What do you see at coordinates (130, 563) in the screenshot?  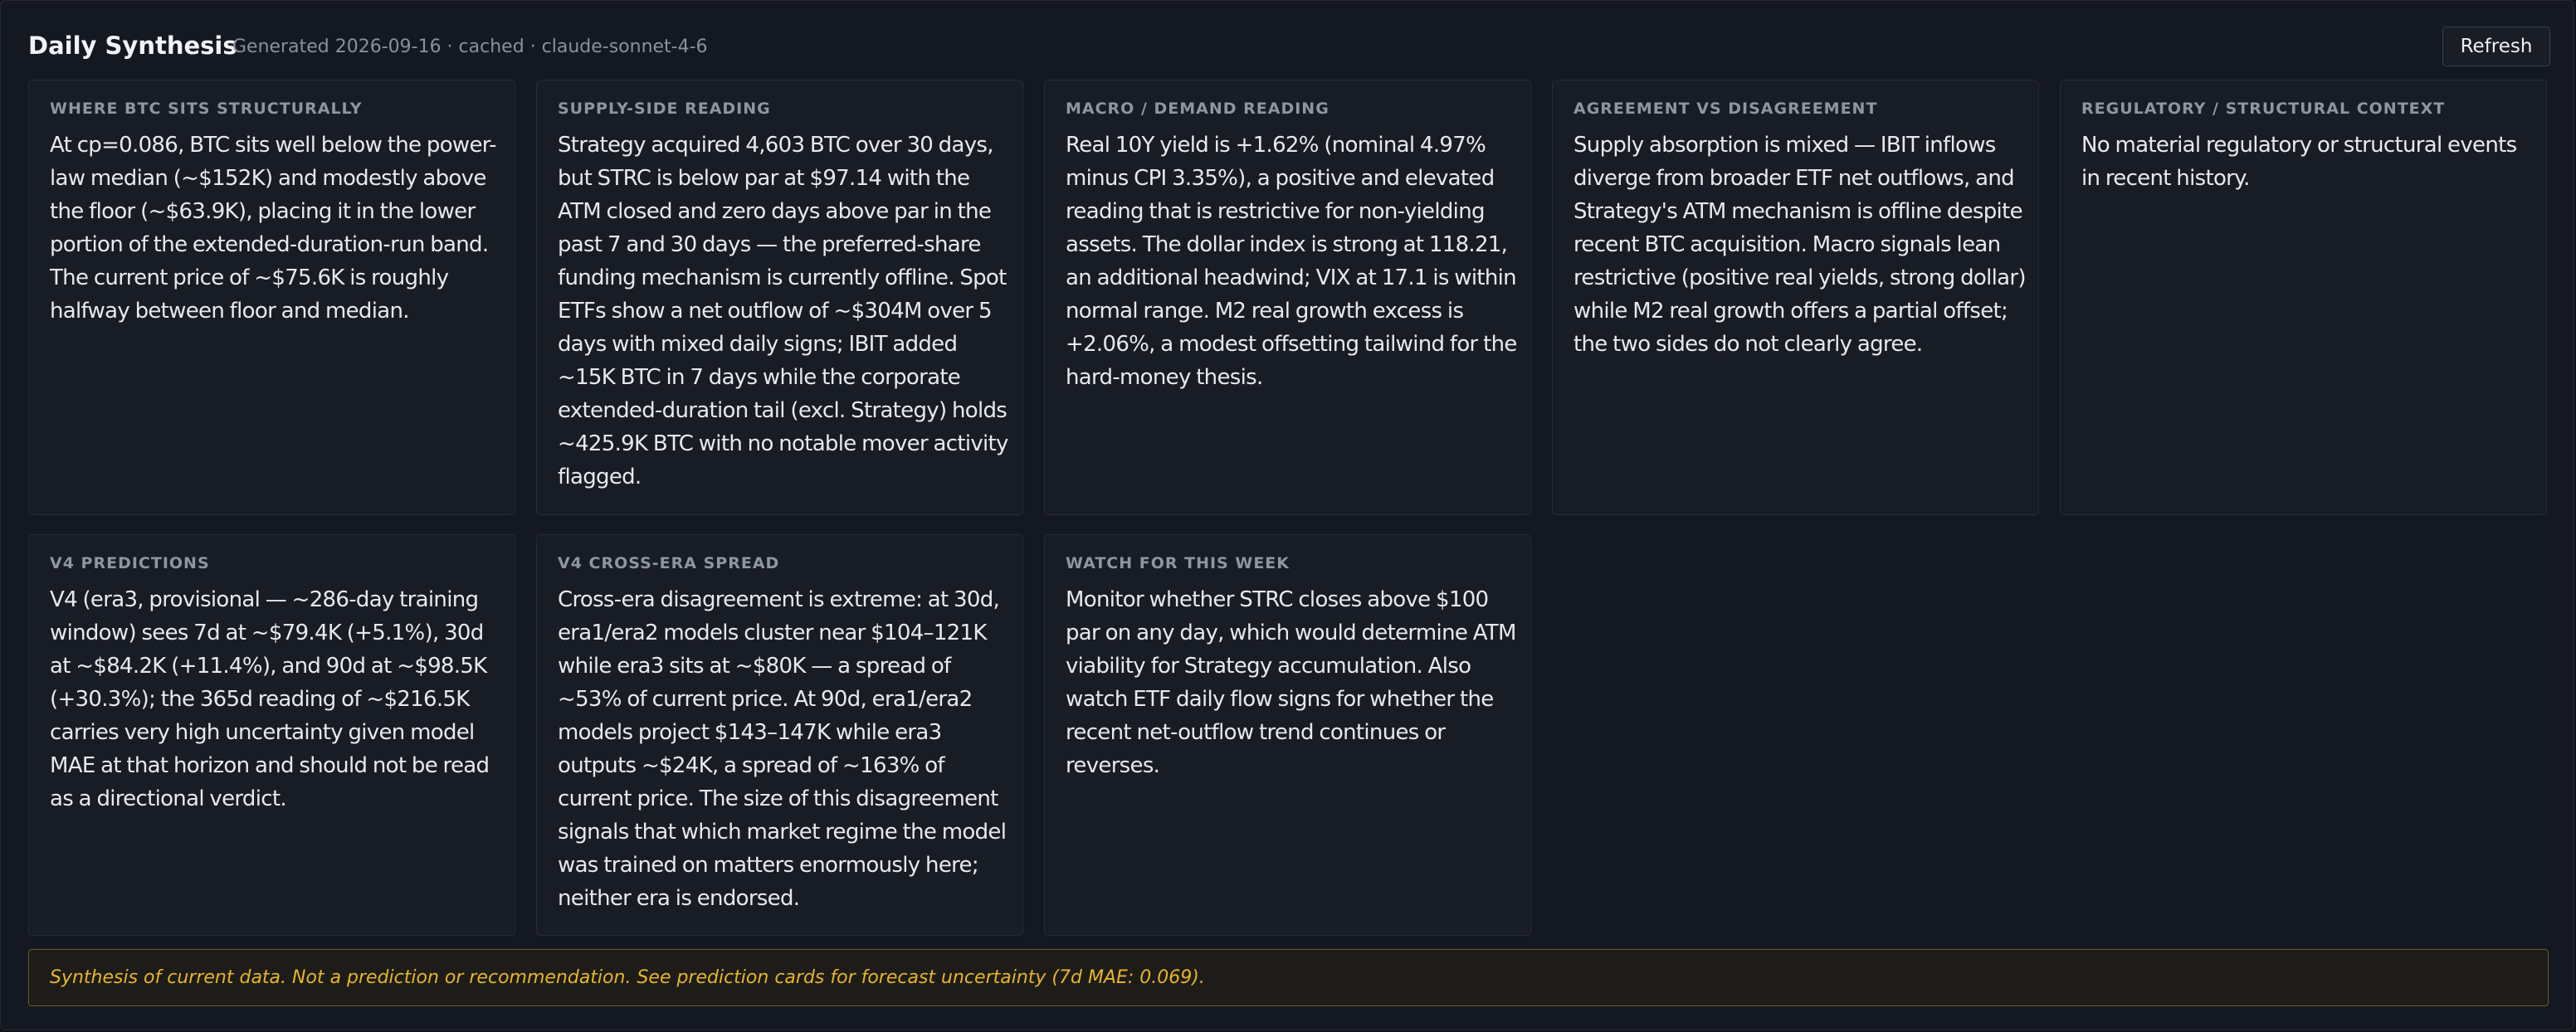 I see `card-heading: V4 PREDICTIONS` at bounding box center [130, 563].